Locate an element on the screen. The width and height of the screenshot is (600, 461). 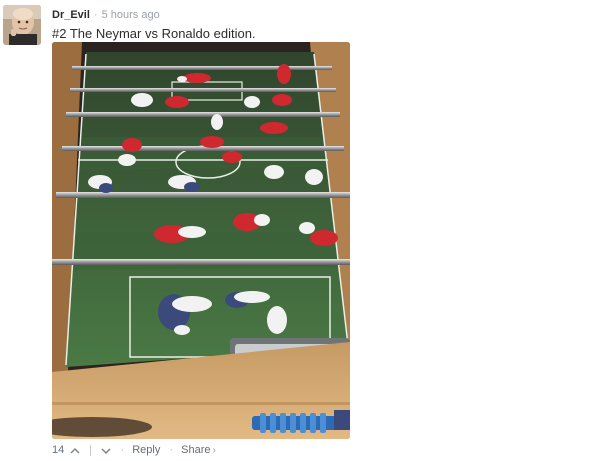
chevron-up-icon is located at coordinates (75, 451).